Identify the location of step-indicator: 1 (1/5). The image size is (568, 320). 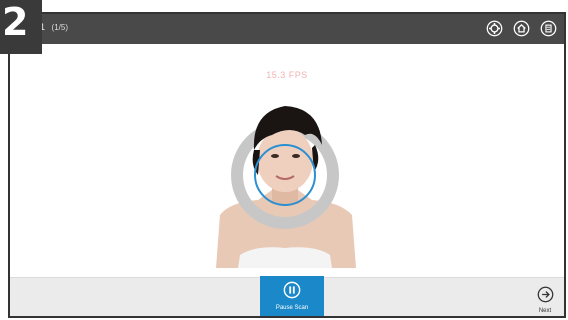
(54, 27).